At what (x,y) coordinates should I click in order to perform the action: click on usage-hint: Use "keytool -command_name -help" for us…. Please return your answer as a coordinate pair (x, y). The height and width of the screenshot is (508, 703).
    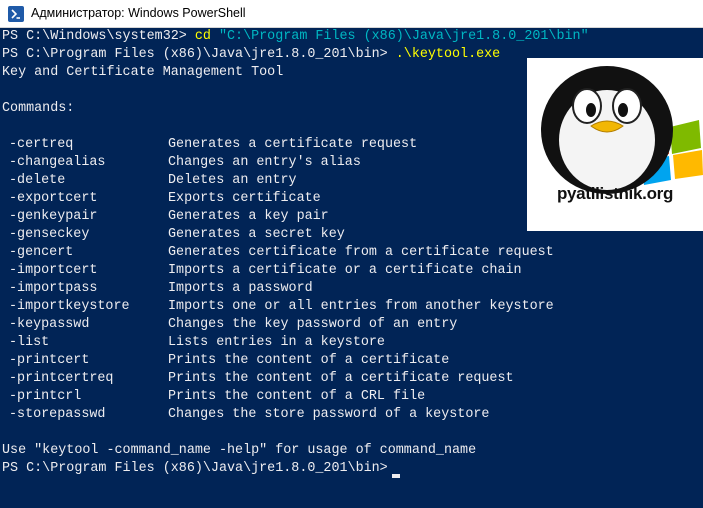
    Looking at the image, I should click on (239, 450).